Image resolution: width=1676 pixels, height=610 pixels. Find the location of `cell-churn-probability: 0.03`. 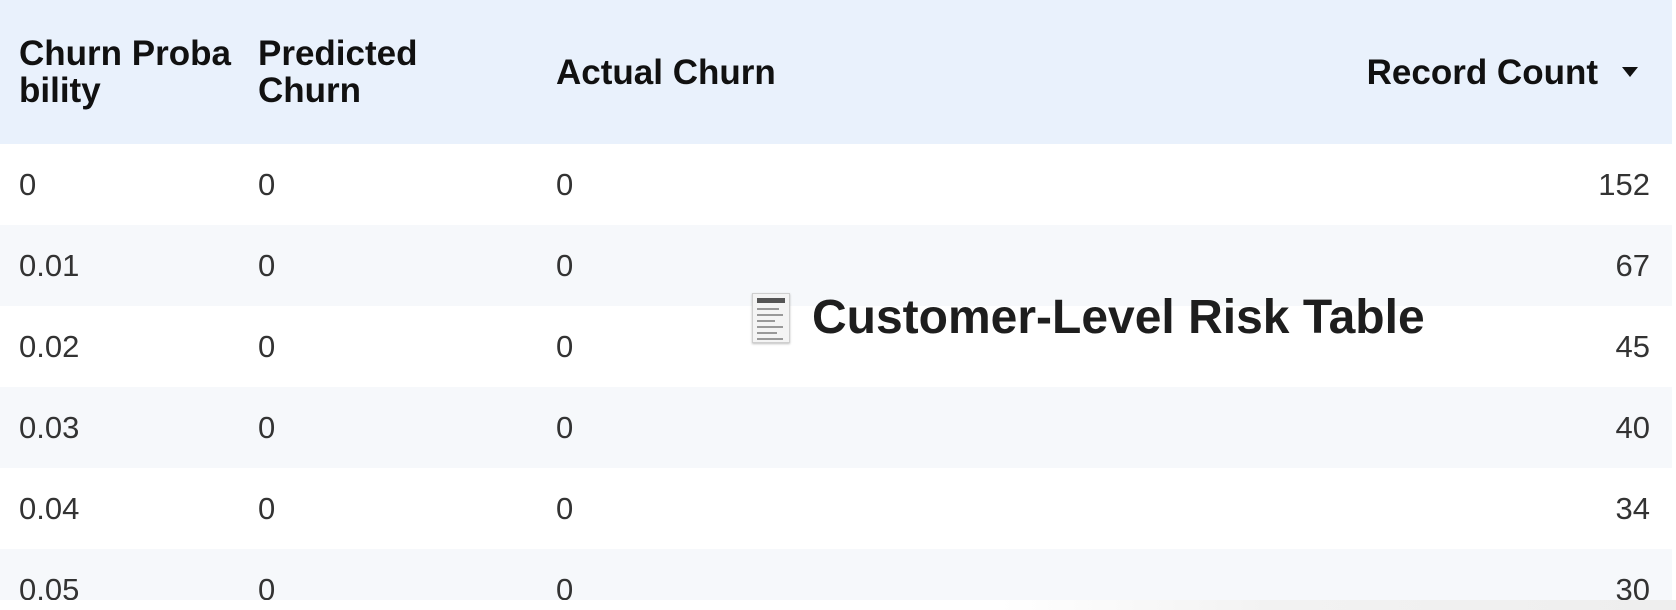

cell-churn-probability: 0.03 is located at coordinates (49, 427).